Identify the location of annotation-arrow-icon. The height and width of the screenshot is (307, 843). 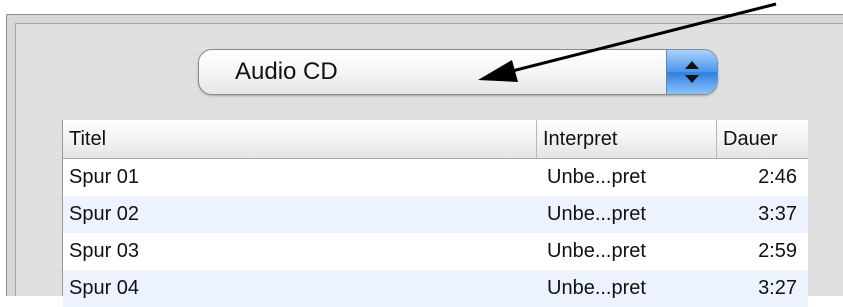
(627, 42).